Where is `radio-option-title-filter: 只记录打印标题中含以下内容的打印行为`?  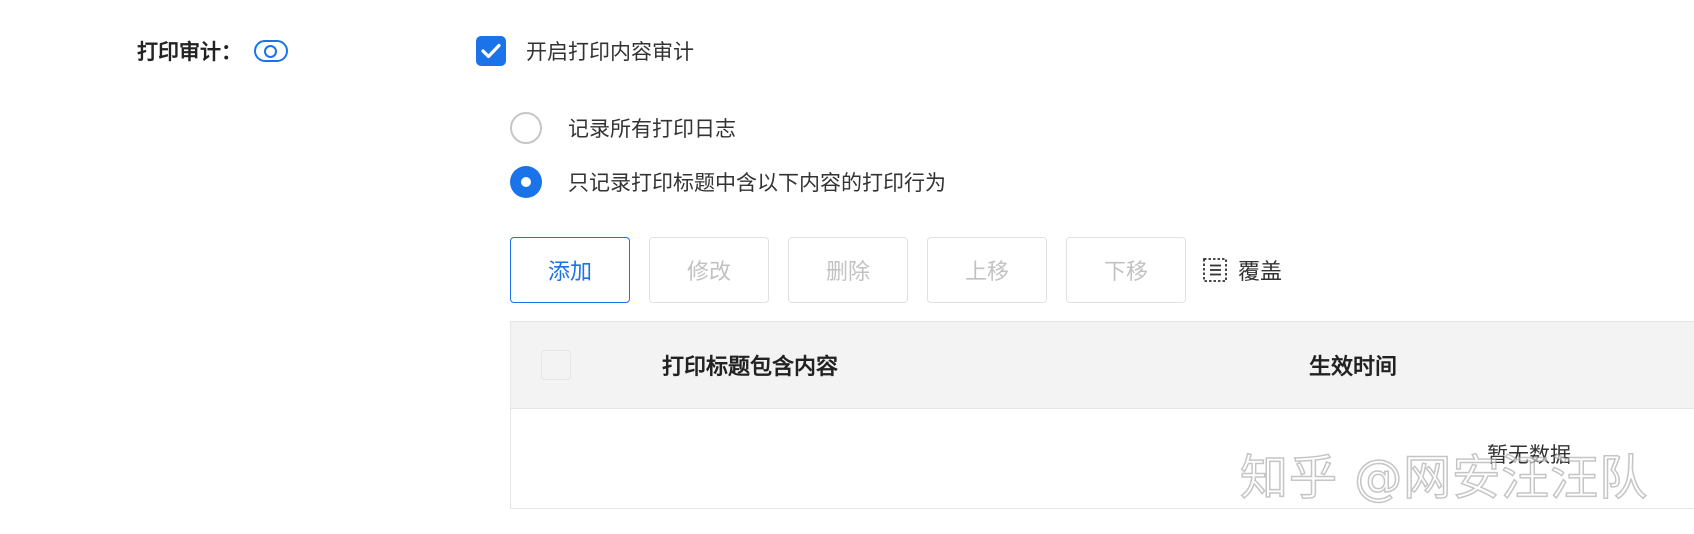 radio-option-title-filter: 只记录打印标题中含以下内容的打印行为 is located at coordinates (728, 182).